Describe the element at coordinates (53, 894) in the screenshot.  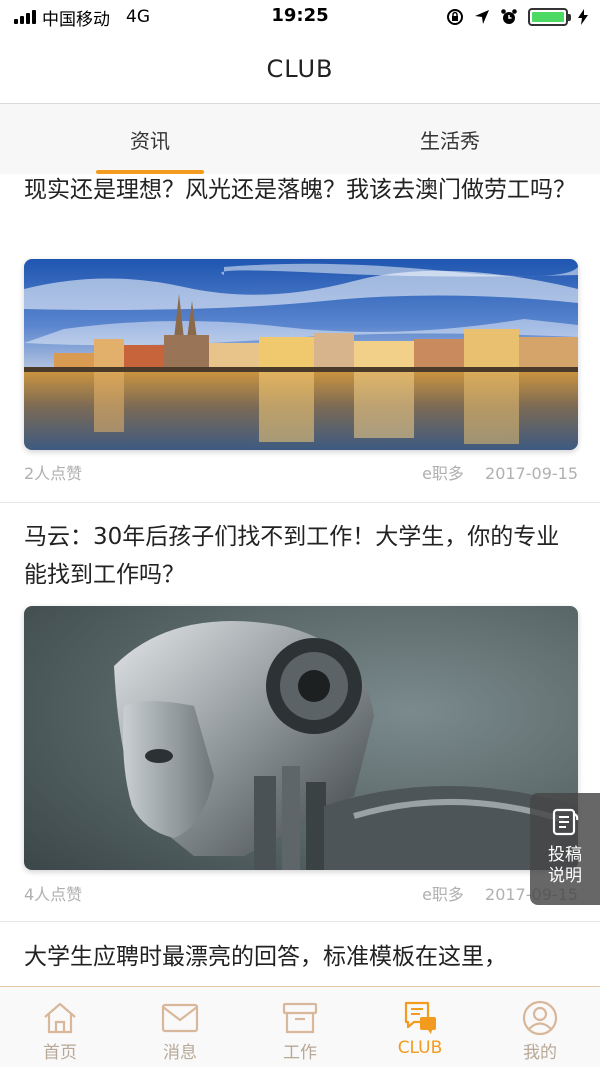
I see `like-count: 4人点赞` at that location.